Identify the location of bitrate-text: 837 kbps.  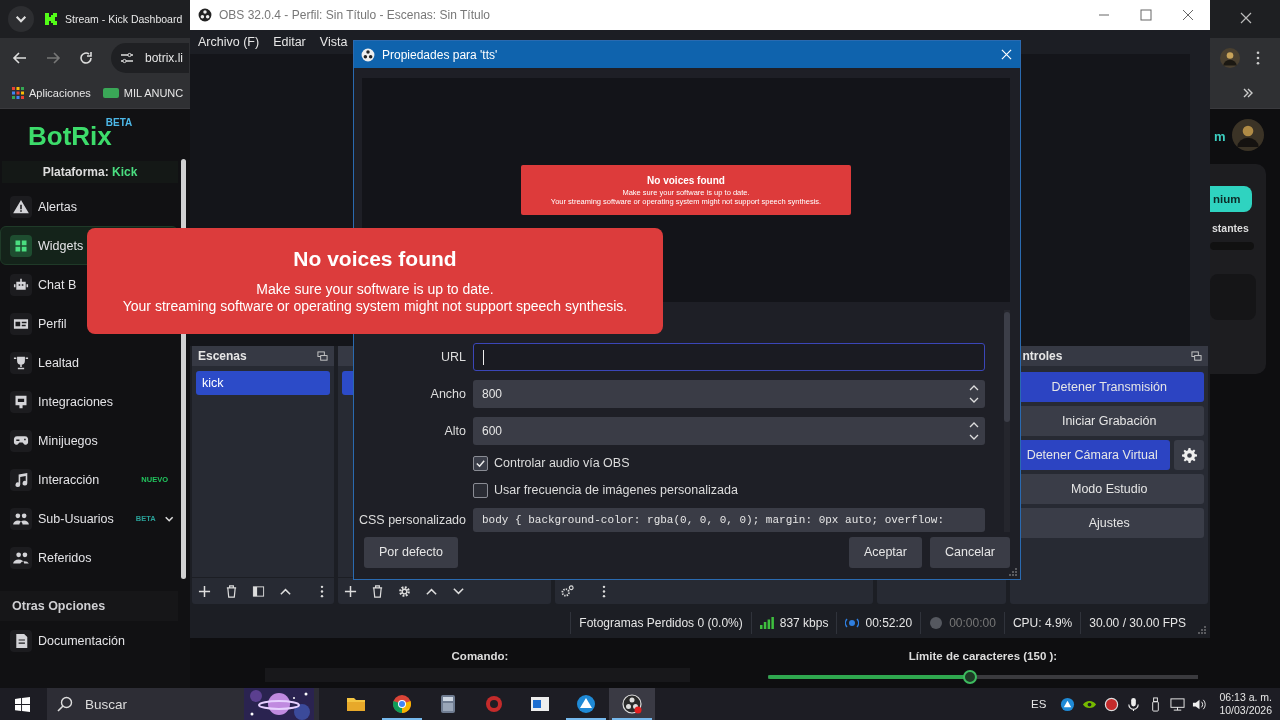
(804, 623).